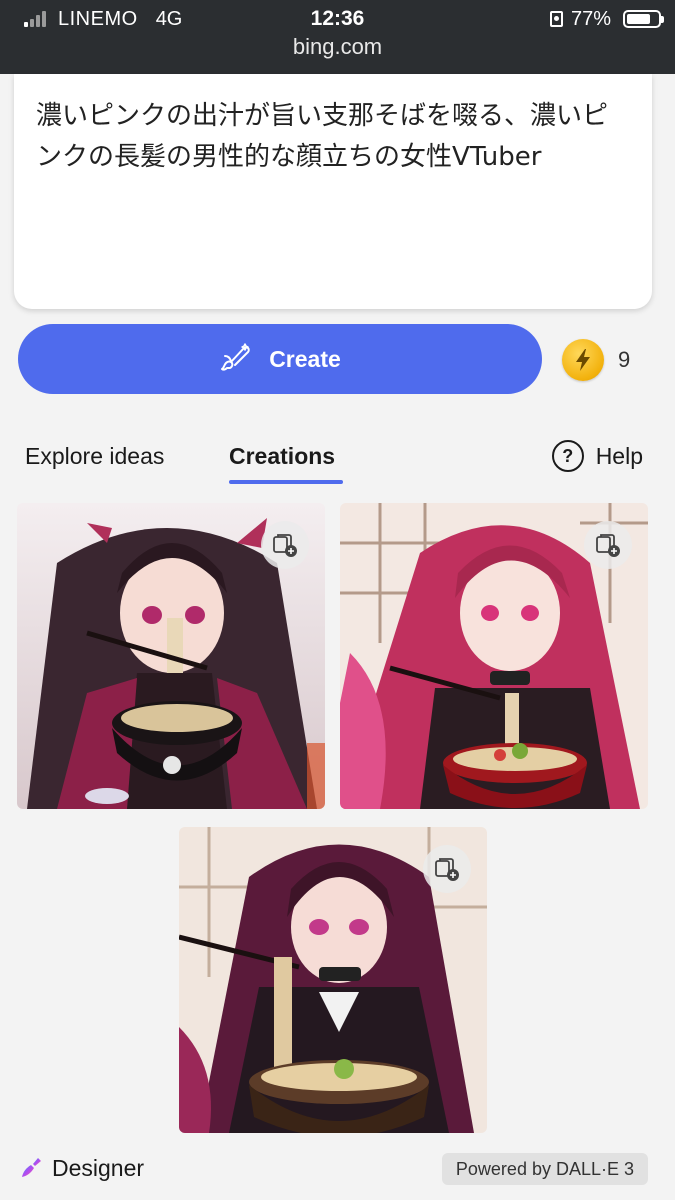 Image resolution: width=675 pixels, height=1200 pixels. I want to click on battery-percent: 77%, so click(590, 18).